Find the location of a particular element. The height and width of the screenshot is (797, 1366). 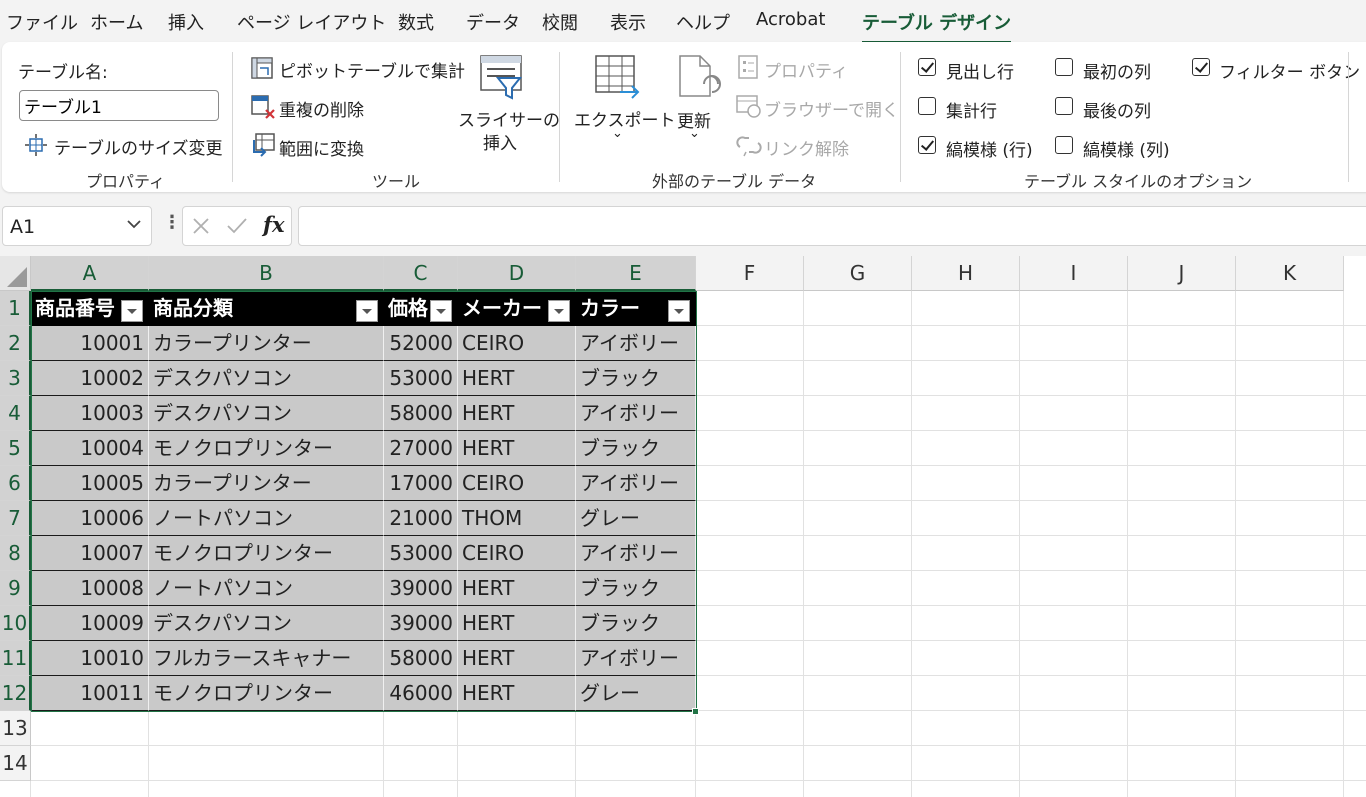

column-header-k: K is located at coordinates (1290, 273).